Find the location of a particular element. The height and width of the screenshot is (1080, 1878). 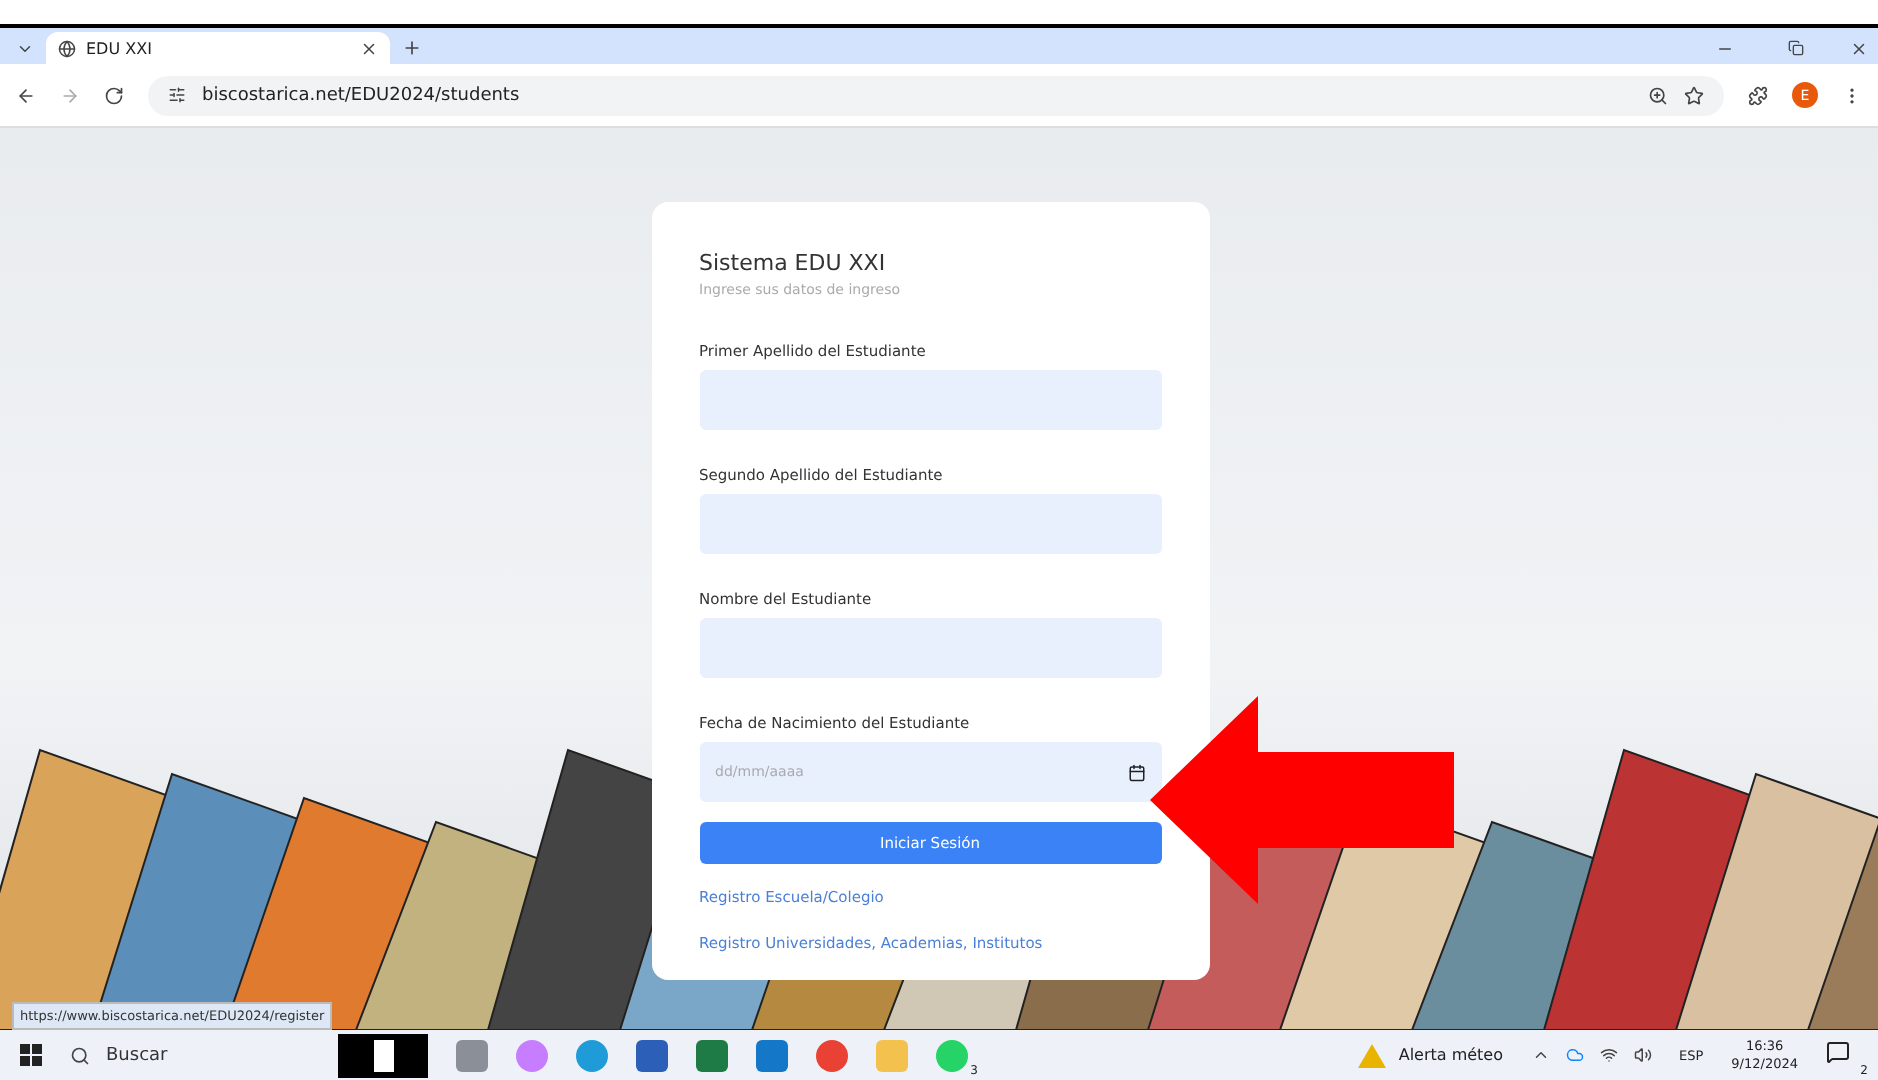

tab-title: EDU XXI is located at coordinates (119, 48).